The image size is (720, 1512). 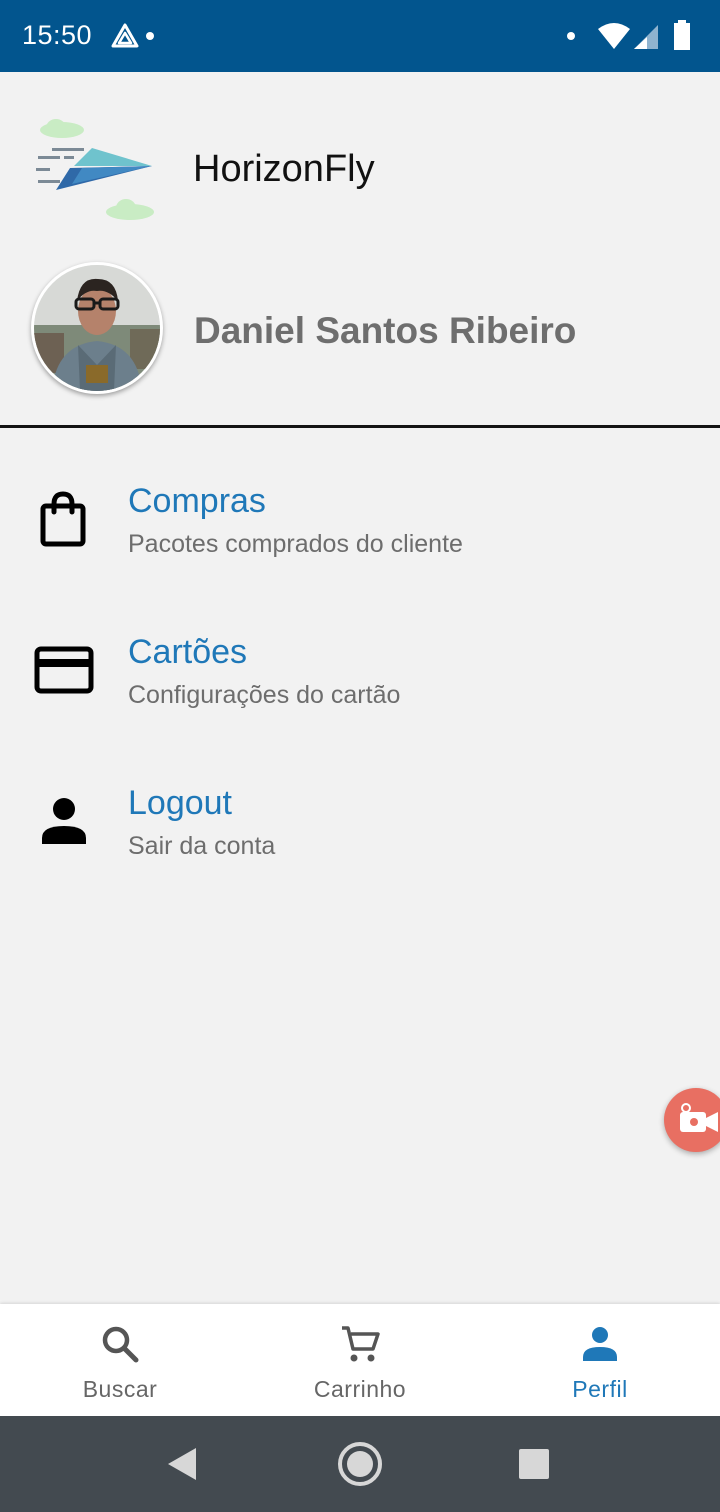 I want to click on credit-card-icon, so click(x=64, y=670).